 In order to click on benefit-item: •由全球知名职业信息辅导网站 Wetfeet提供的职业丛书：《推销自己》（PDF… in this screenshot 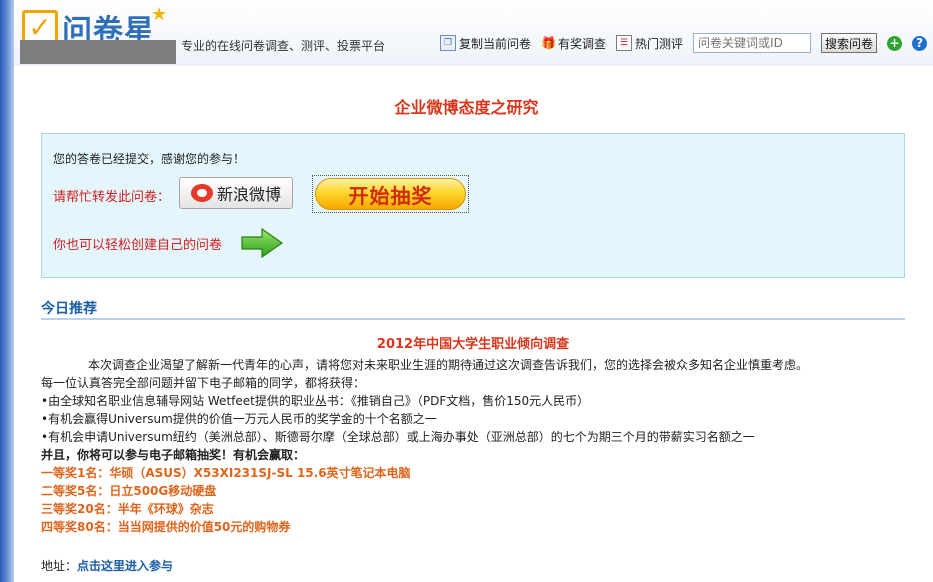, I will do `click(315, 401)`.